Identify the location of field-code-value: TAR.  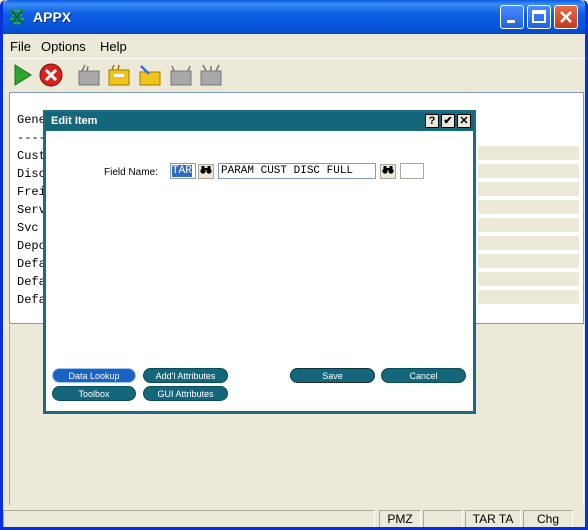
(182, 171).